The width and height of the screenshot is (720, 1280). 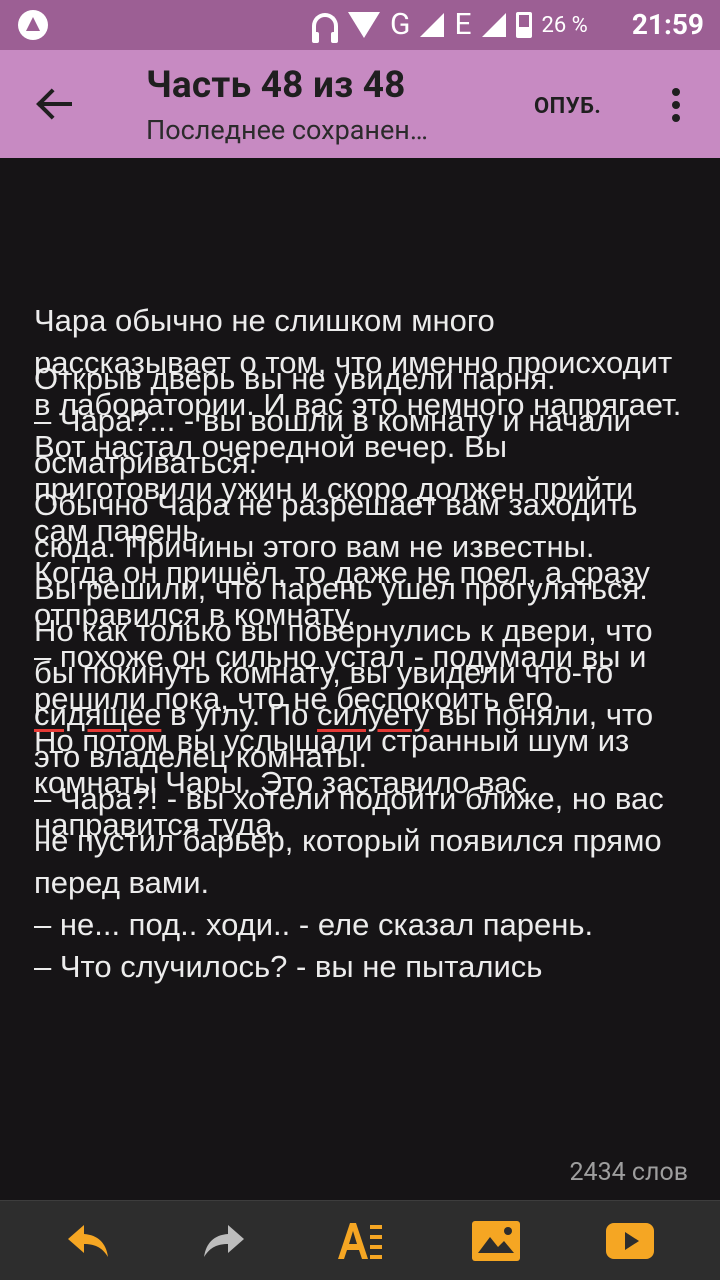 I want to click on status-bar: G E 26 % 21:59, so click(x=360, y=25).